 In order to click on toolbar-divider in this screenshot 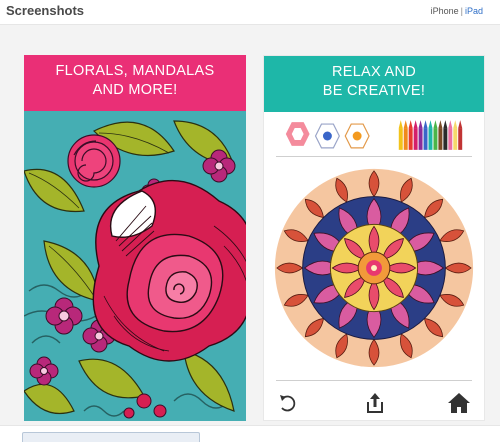, I will do `click(374, 380)`.